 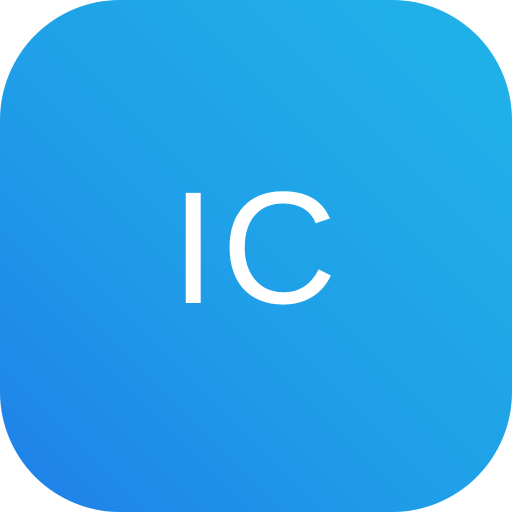 What do you see at coordinates (257, 247) in the screenshot?
I see `app-icon-label: IC` at bounding box center [257, 247].